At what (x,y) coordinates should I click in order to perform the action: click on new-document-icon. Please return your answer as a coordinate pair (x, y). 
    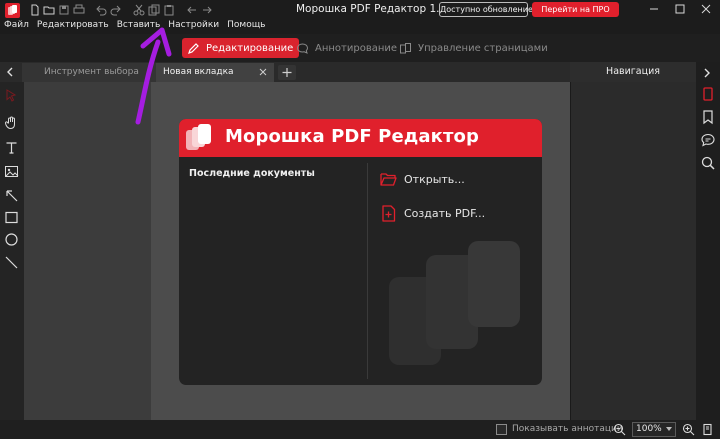
    Looking at the image, I should click on (389, 213).